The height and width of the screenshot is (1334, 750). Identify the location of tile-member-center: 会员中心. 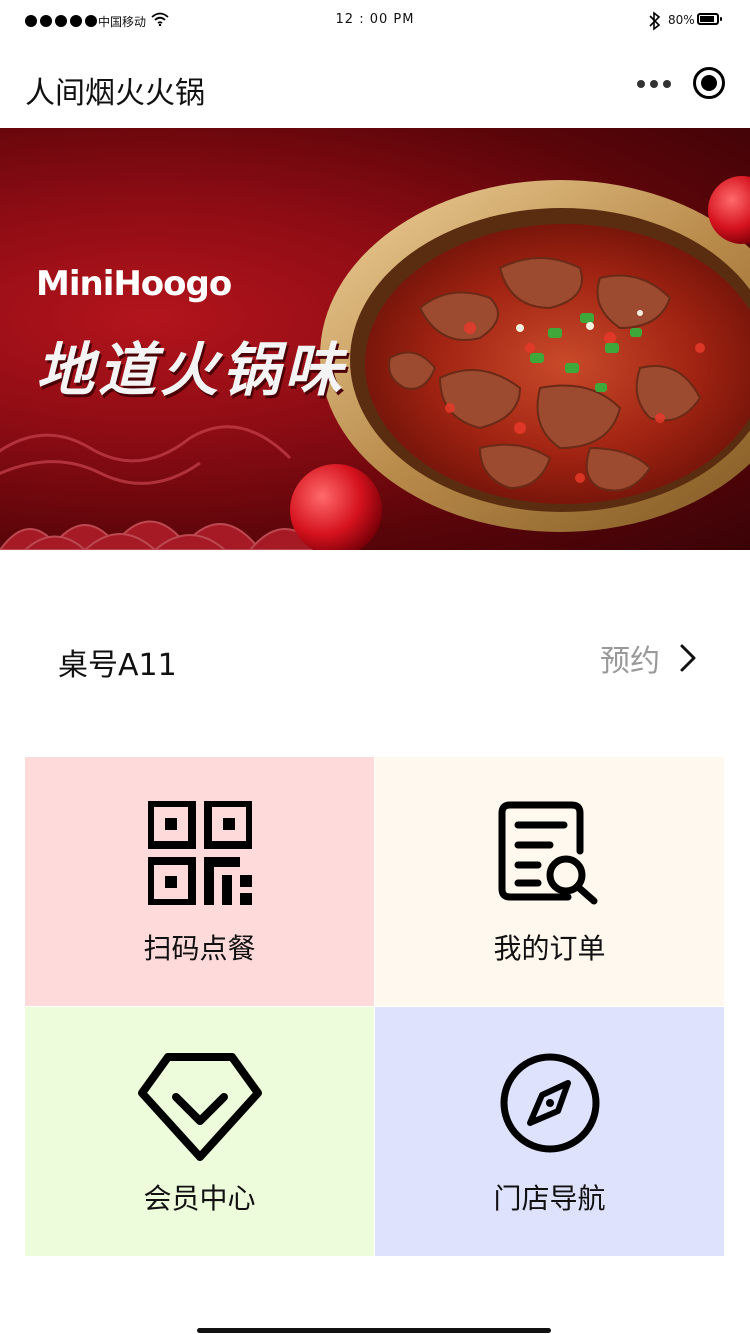
(199, 1131).